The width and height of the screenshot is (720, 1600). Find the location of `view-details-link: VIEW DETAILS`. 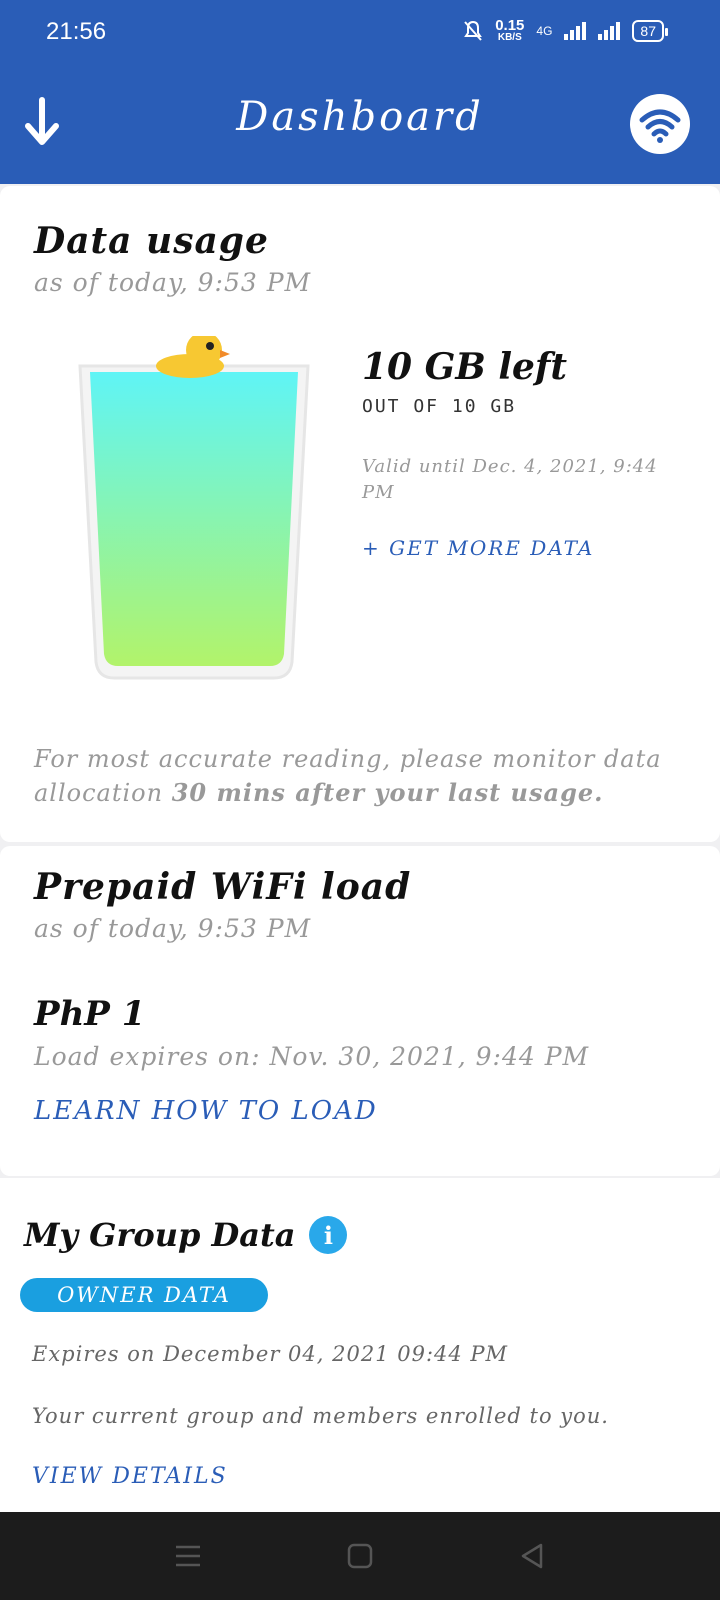

view-details-link: VIEW DETAILS is located at coordinates (130, 1476).